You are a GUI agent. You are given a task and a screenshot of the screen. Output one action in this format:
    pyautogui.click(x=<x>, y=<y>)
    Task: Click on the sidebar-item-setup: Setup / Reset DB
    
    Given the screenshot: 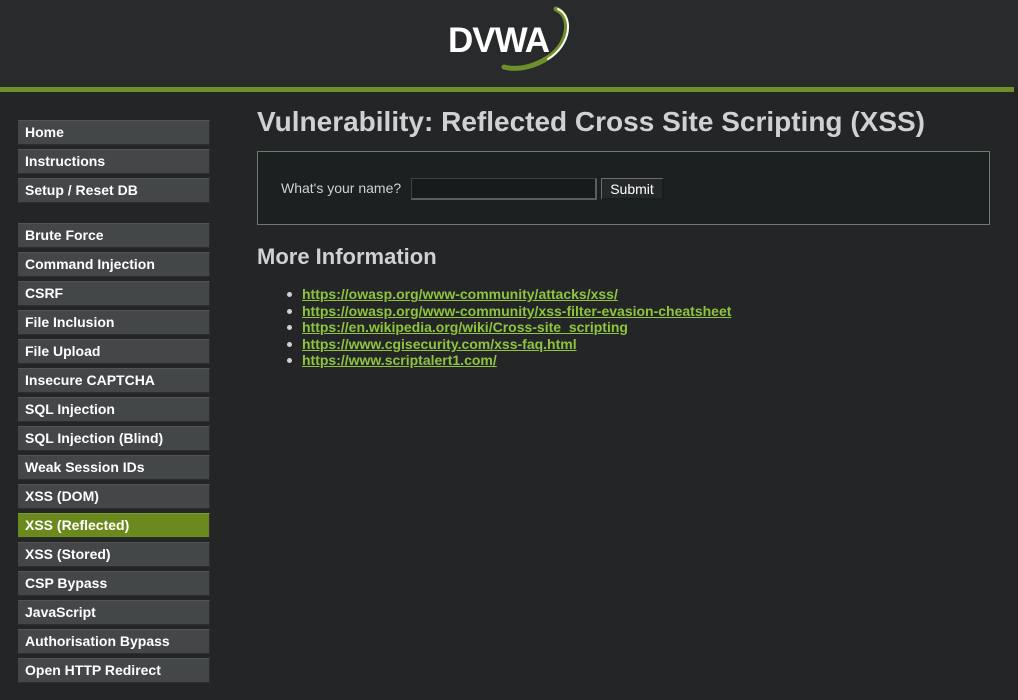 What is the action you would take?
    pyautogui.click(x=114, y=190)
    